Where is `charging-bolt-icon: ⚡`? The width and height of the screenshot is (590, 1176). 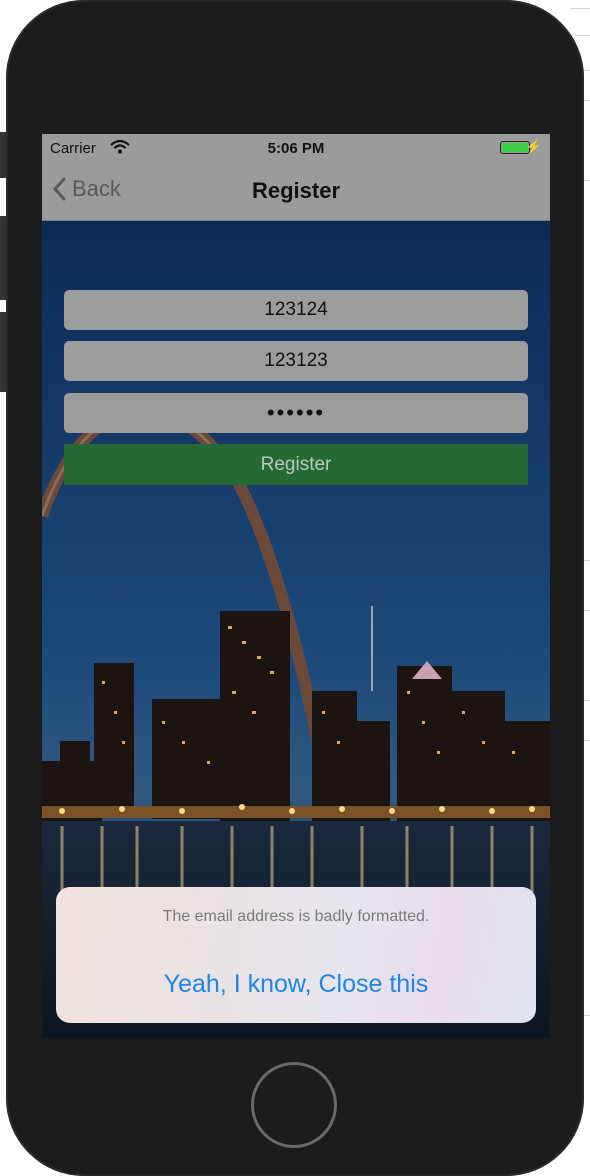
charging-bolt-icon: ⚡ is located at coordinates (533, 146).